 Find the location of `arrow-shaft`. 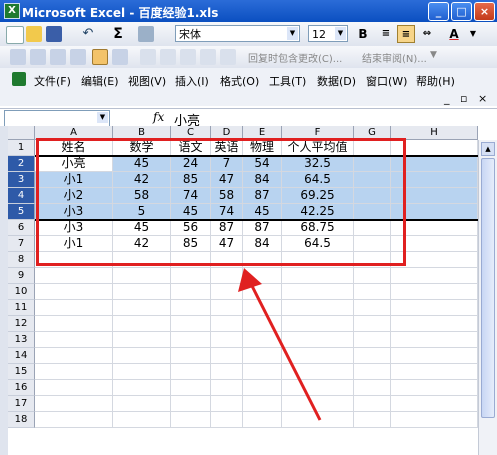

arrow-shaft is located at coordinates (285, 351).